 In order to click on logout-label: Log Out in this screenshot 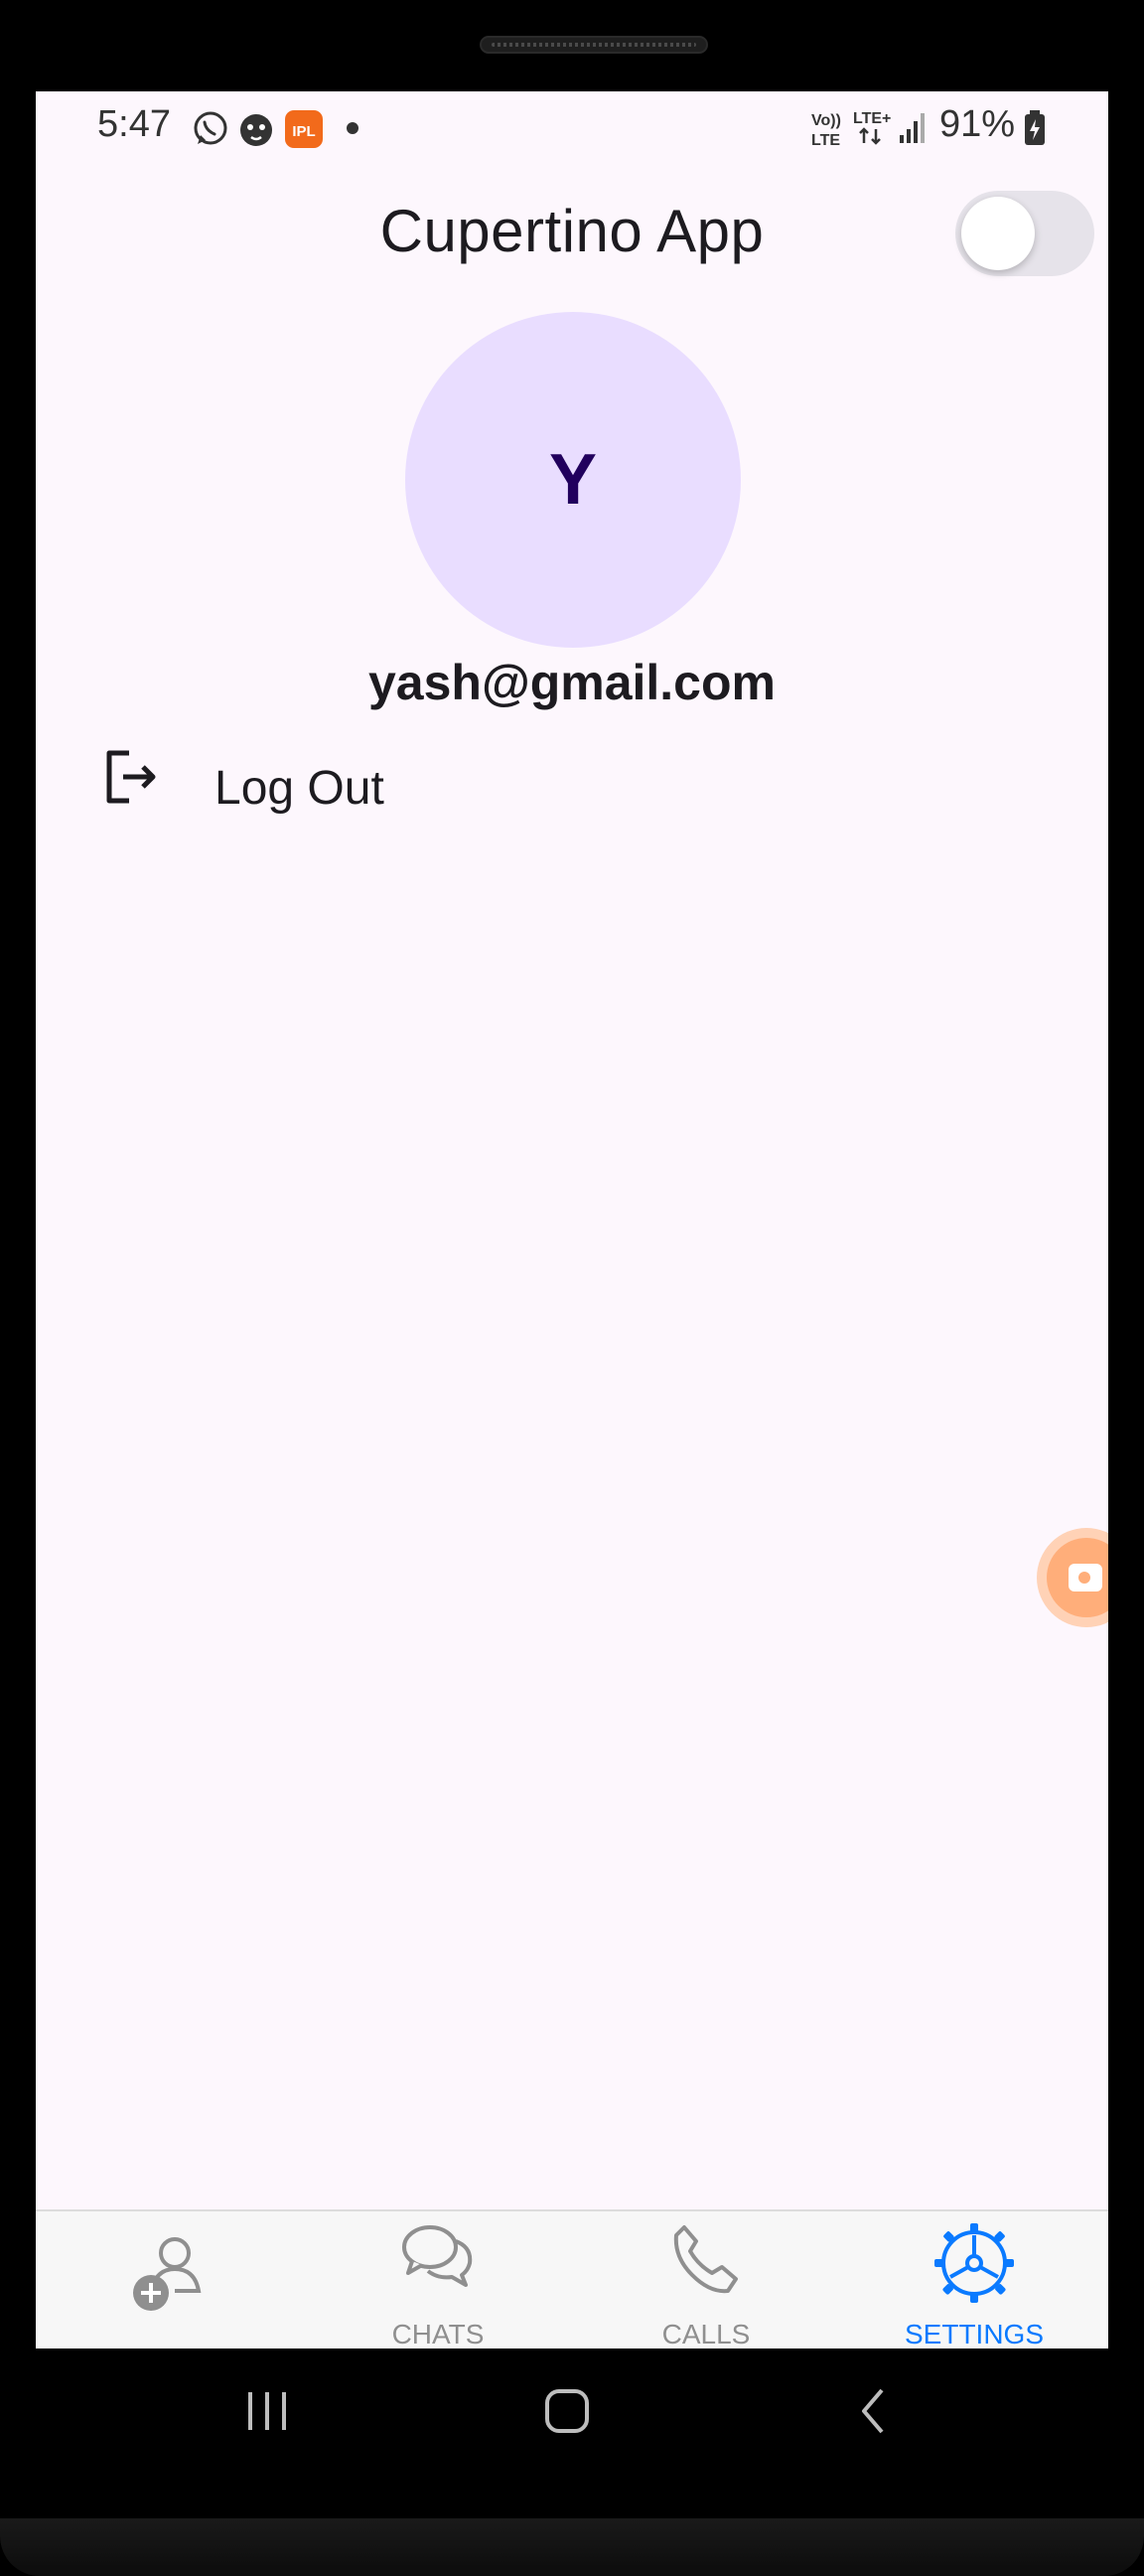, I will do `click(299, 789)`.